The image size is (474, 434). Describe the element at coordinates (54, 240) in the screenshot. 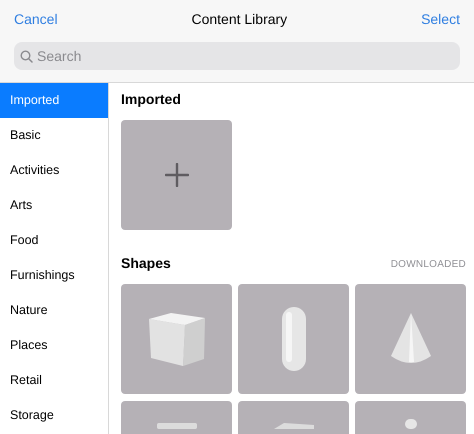

I see `sidebar-item: Food` at that location.